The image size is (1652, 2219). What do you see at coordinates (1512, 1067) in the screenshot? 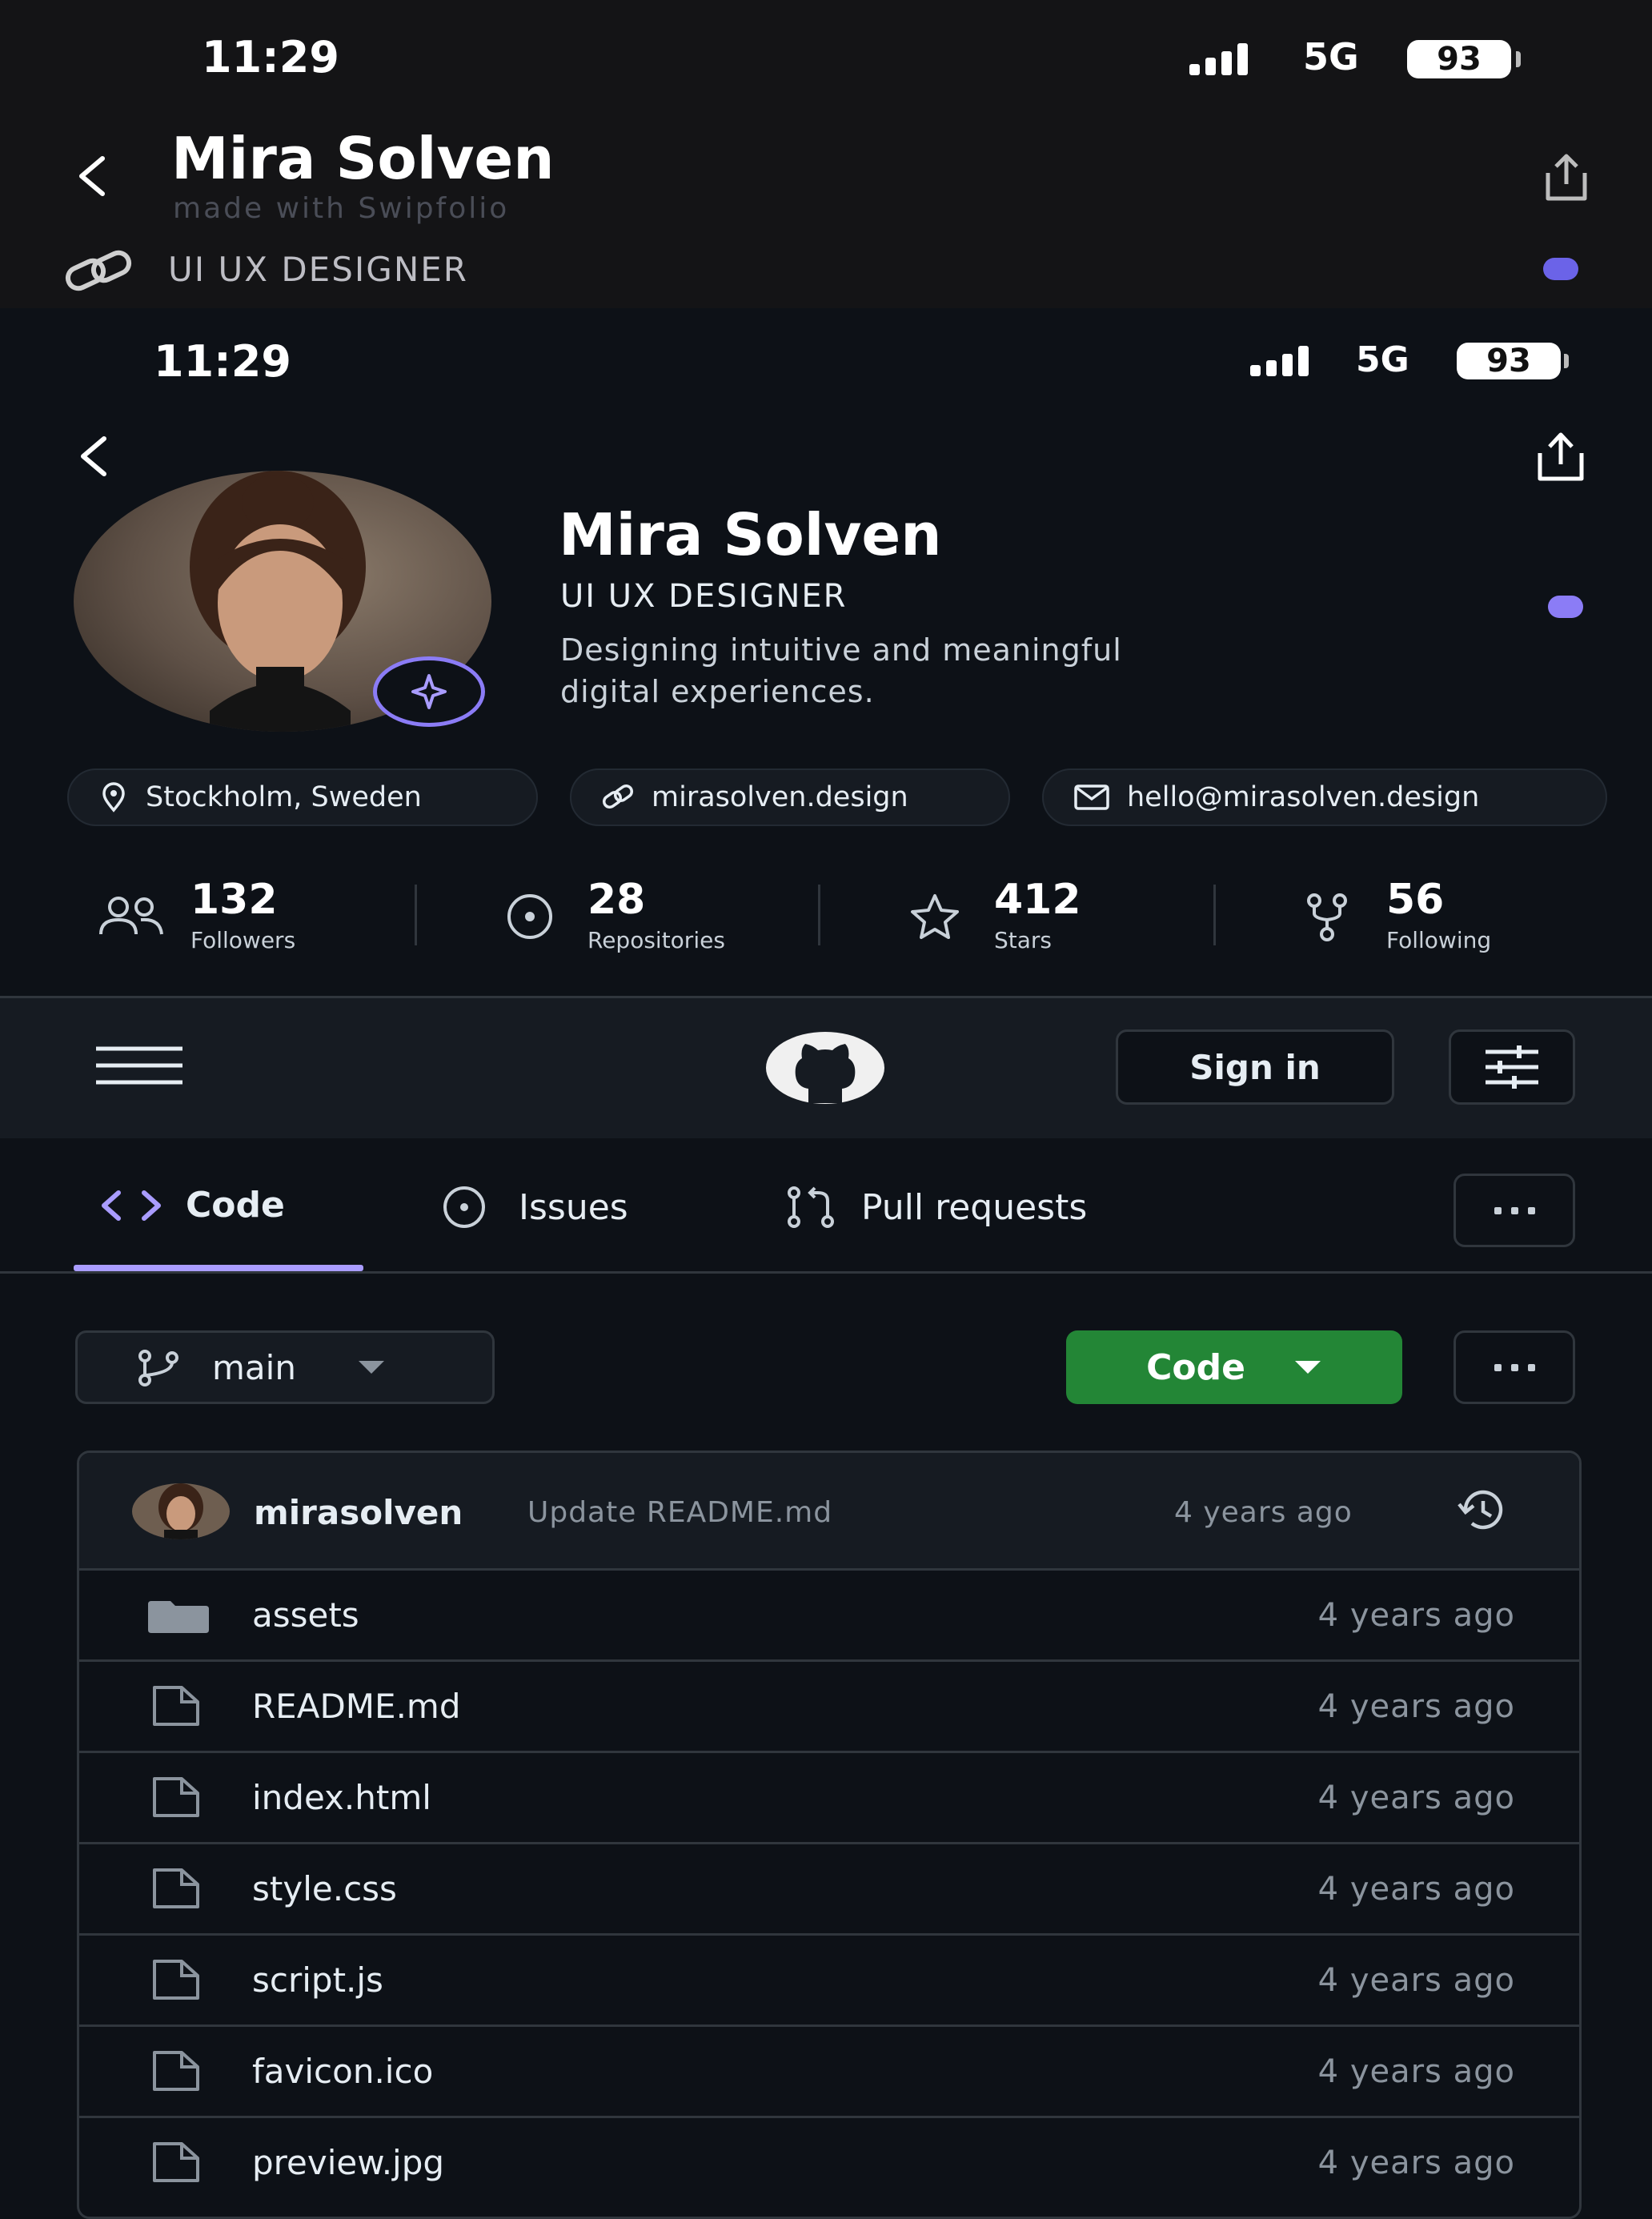
I see `settings-sliders-button` at bounding box center [1512, 1067].